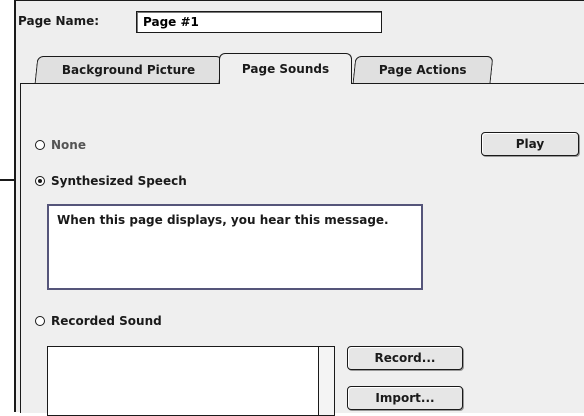 This screenshot has width=584, height=416. What do you see at coordinates (119, 181) in the screenshot?
I see `radio-label: Synthesized Speech` at bounding box center [119, 181].